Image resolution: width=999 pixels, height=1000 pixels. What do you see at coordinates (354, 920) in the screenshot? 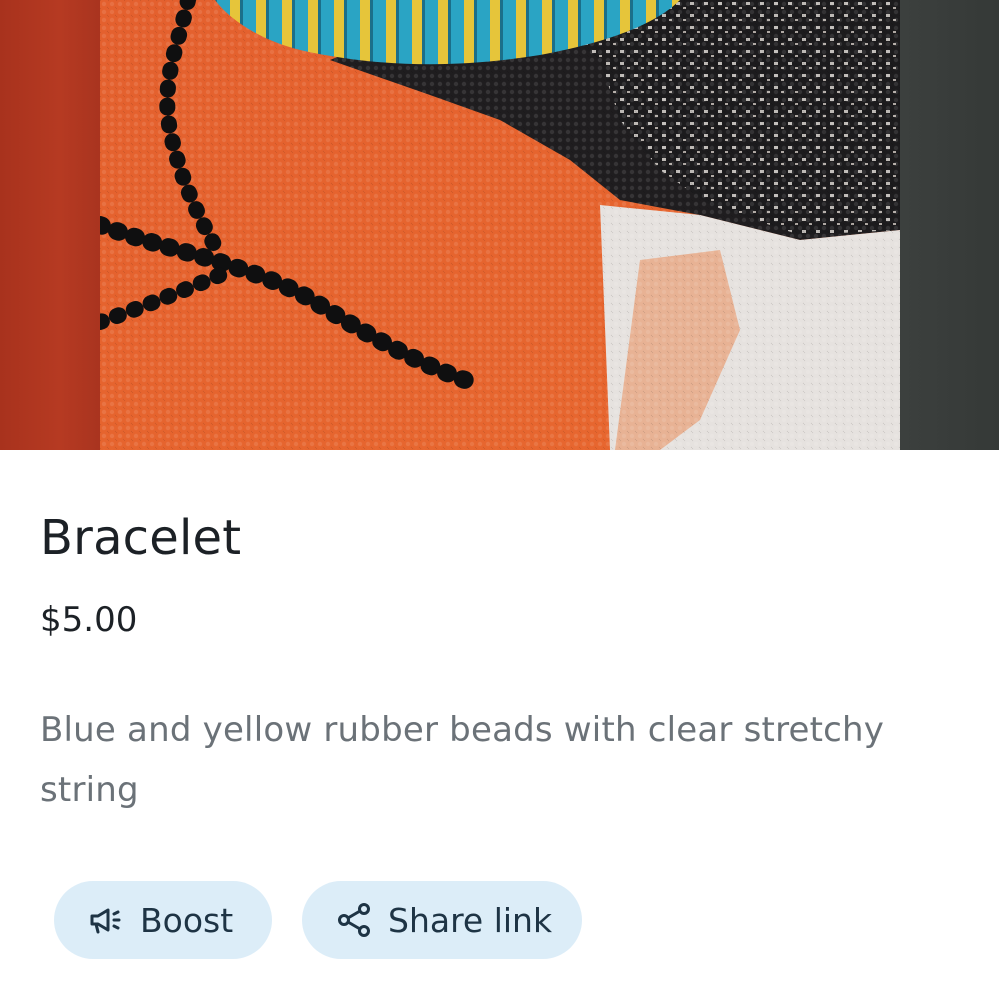
I see `share-icon` at bounding box center [354, 920].